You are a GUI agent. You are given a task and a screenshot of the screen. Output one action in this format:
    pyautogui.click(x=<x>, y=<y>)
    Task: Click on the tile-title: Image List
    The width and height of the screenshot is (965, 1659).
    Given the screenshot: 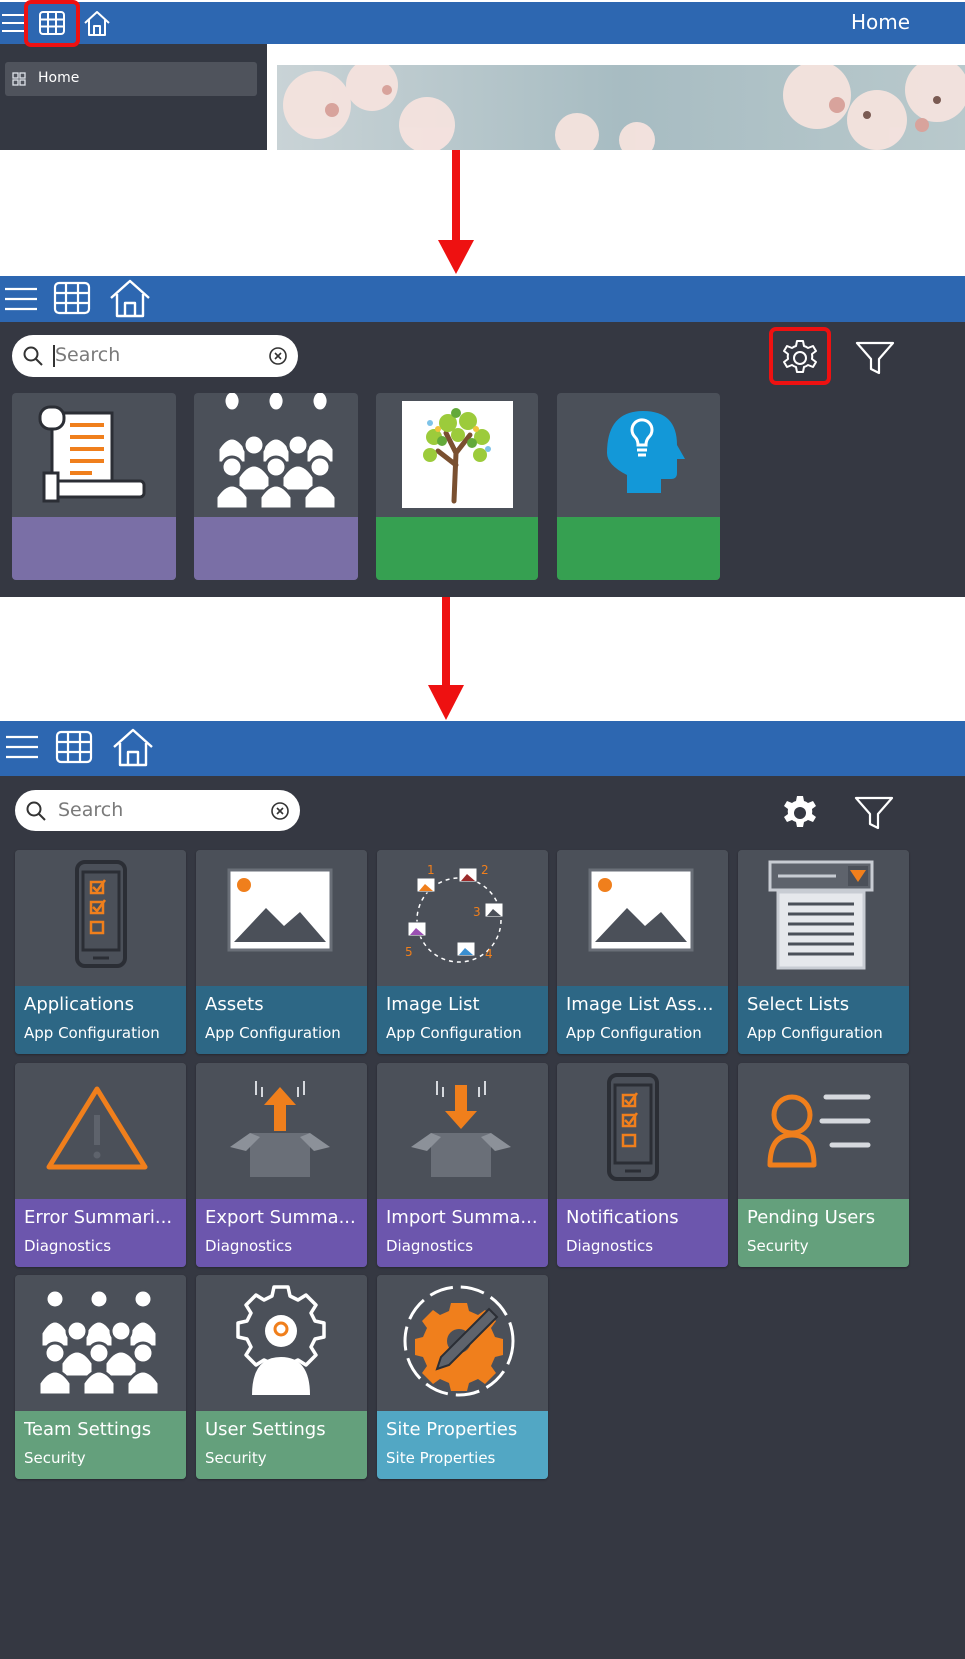 What is the action you would take?
    pyautogui.click(x=433, y=1004)
    